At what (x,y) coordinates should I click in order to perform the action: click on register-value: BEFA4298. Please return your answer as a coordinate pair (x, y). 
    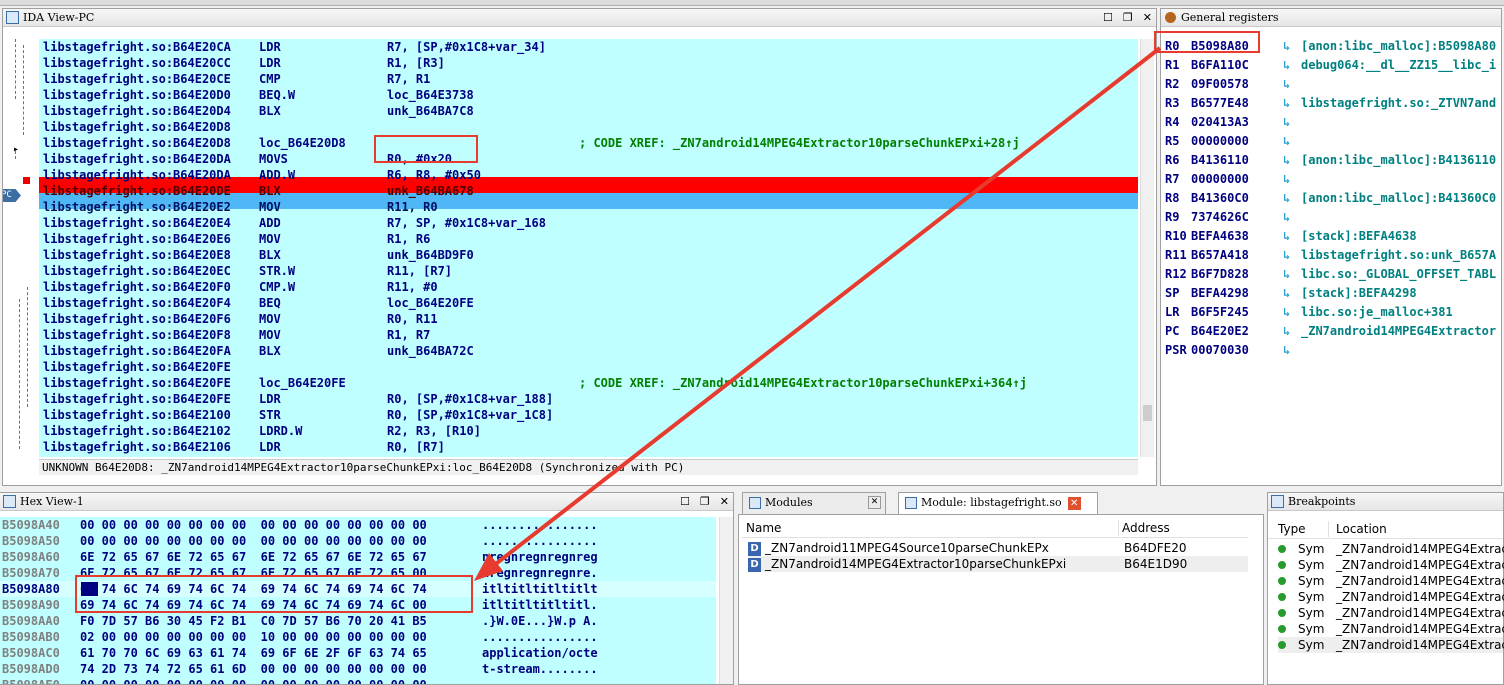
    Looking at the image, I should click on (1237, 293).